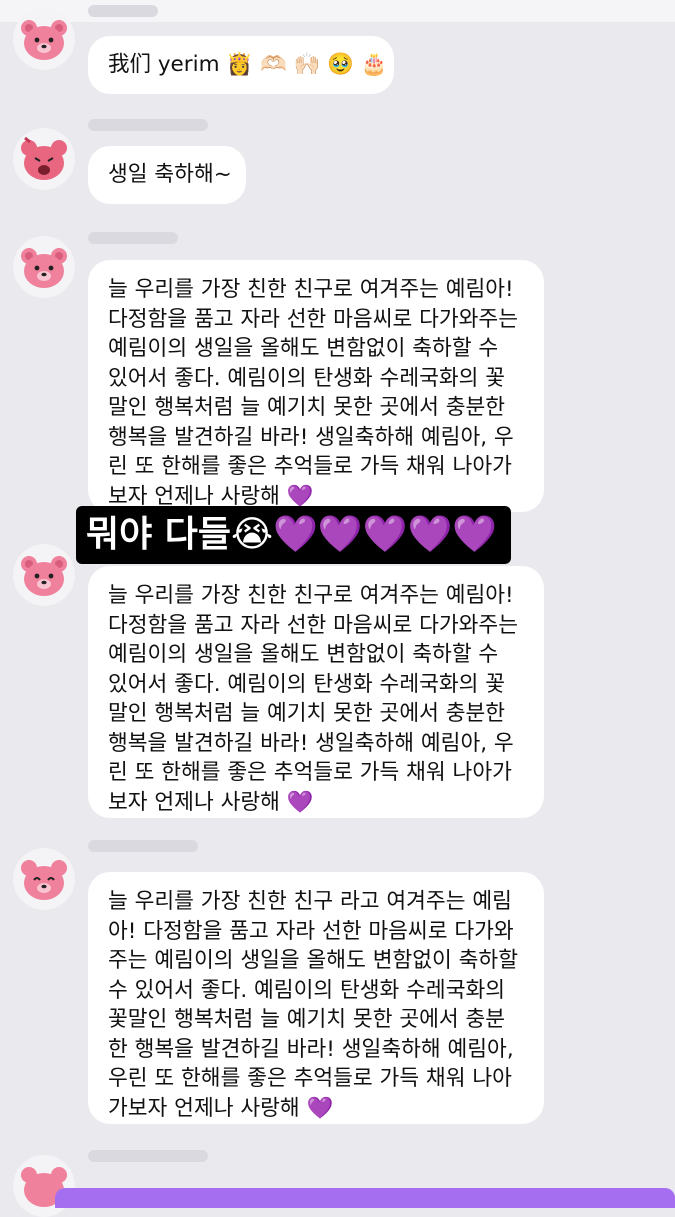  I want to click on message-text: 我们 yerim 👸 🫶🏻 🙌🏻 🥹 🎂, so click(248, 64).